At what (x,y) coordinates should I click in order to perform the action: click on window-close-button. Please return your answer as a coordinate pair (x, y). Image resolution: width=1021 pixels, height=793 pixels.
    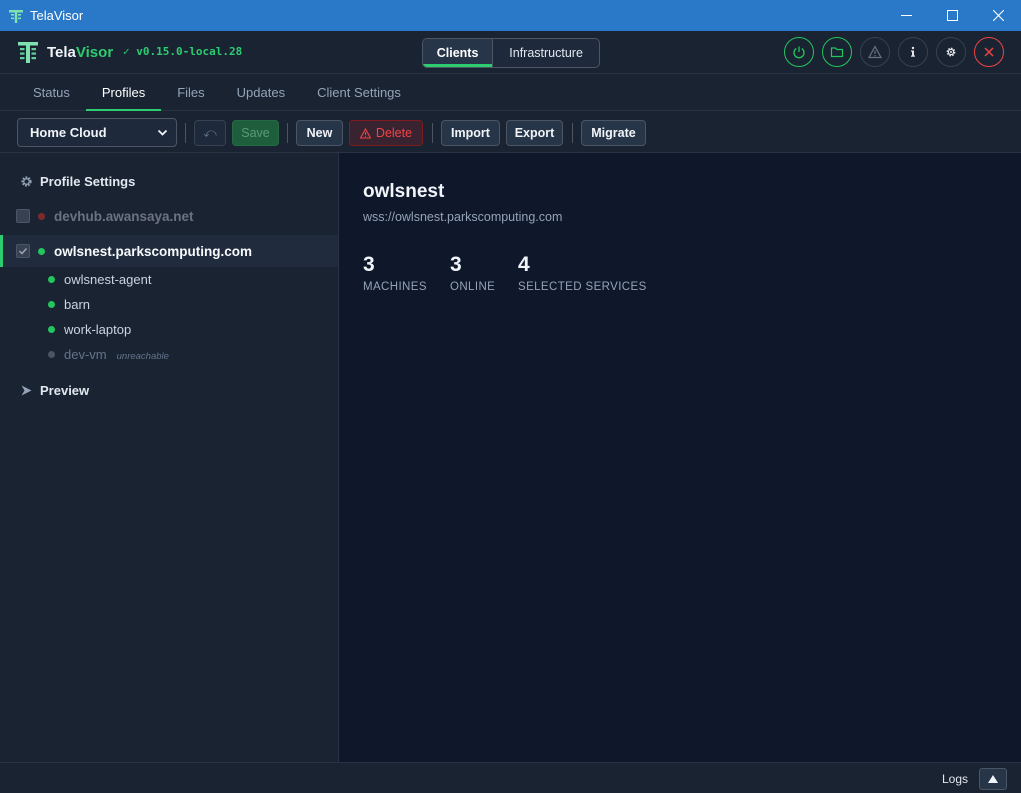
    Looking at the image, I should click on (998, 15).